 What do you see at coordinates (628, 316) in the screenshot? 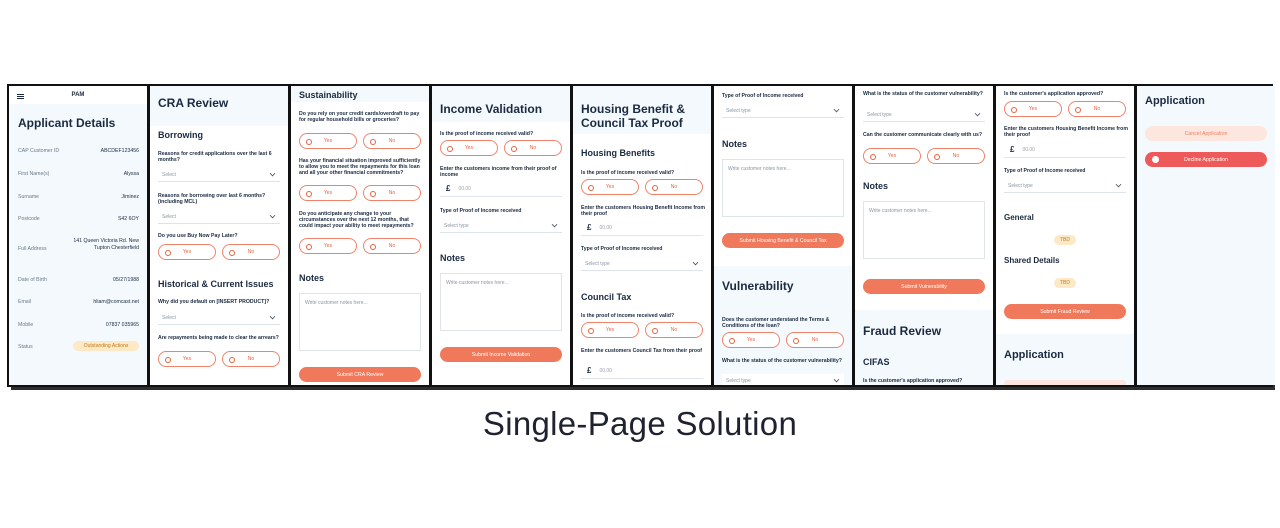
I see `question-council-proof-valid: Is the proof of income received valid?` at bounding box center [628, 316].